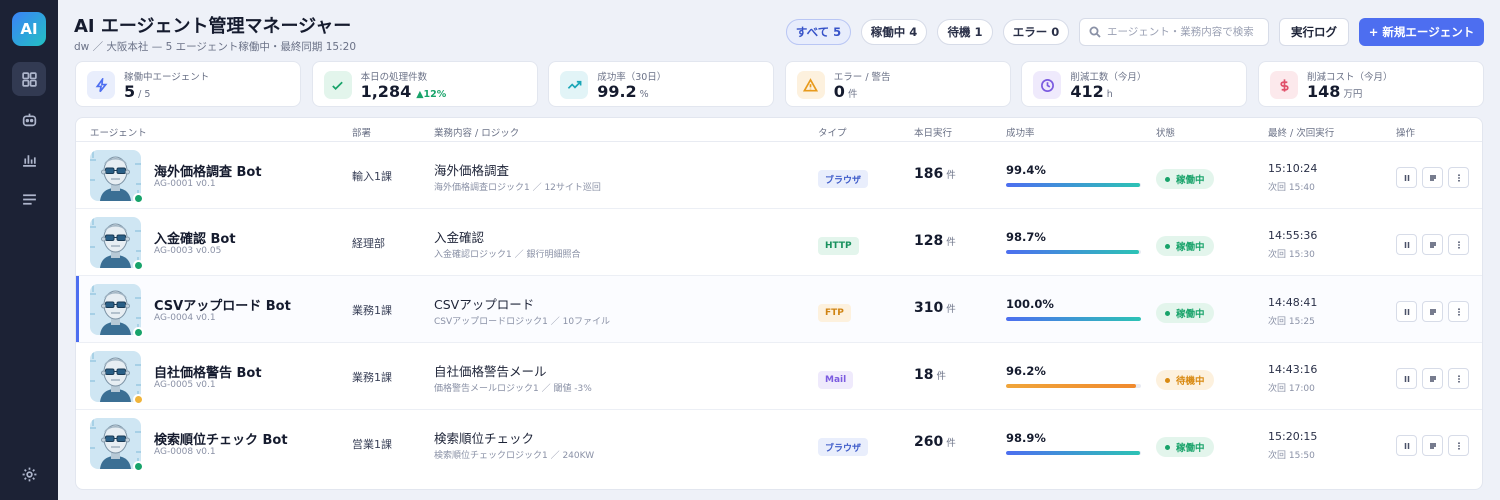 Image resolution: width=1500 pixels, height=500 pixels. What do you see at coordinates (1187, 32) in the screenshot?
I see `search-input` at bounding box center [1187, 32].